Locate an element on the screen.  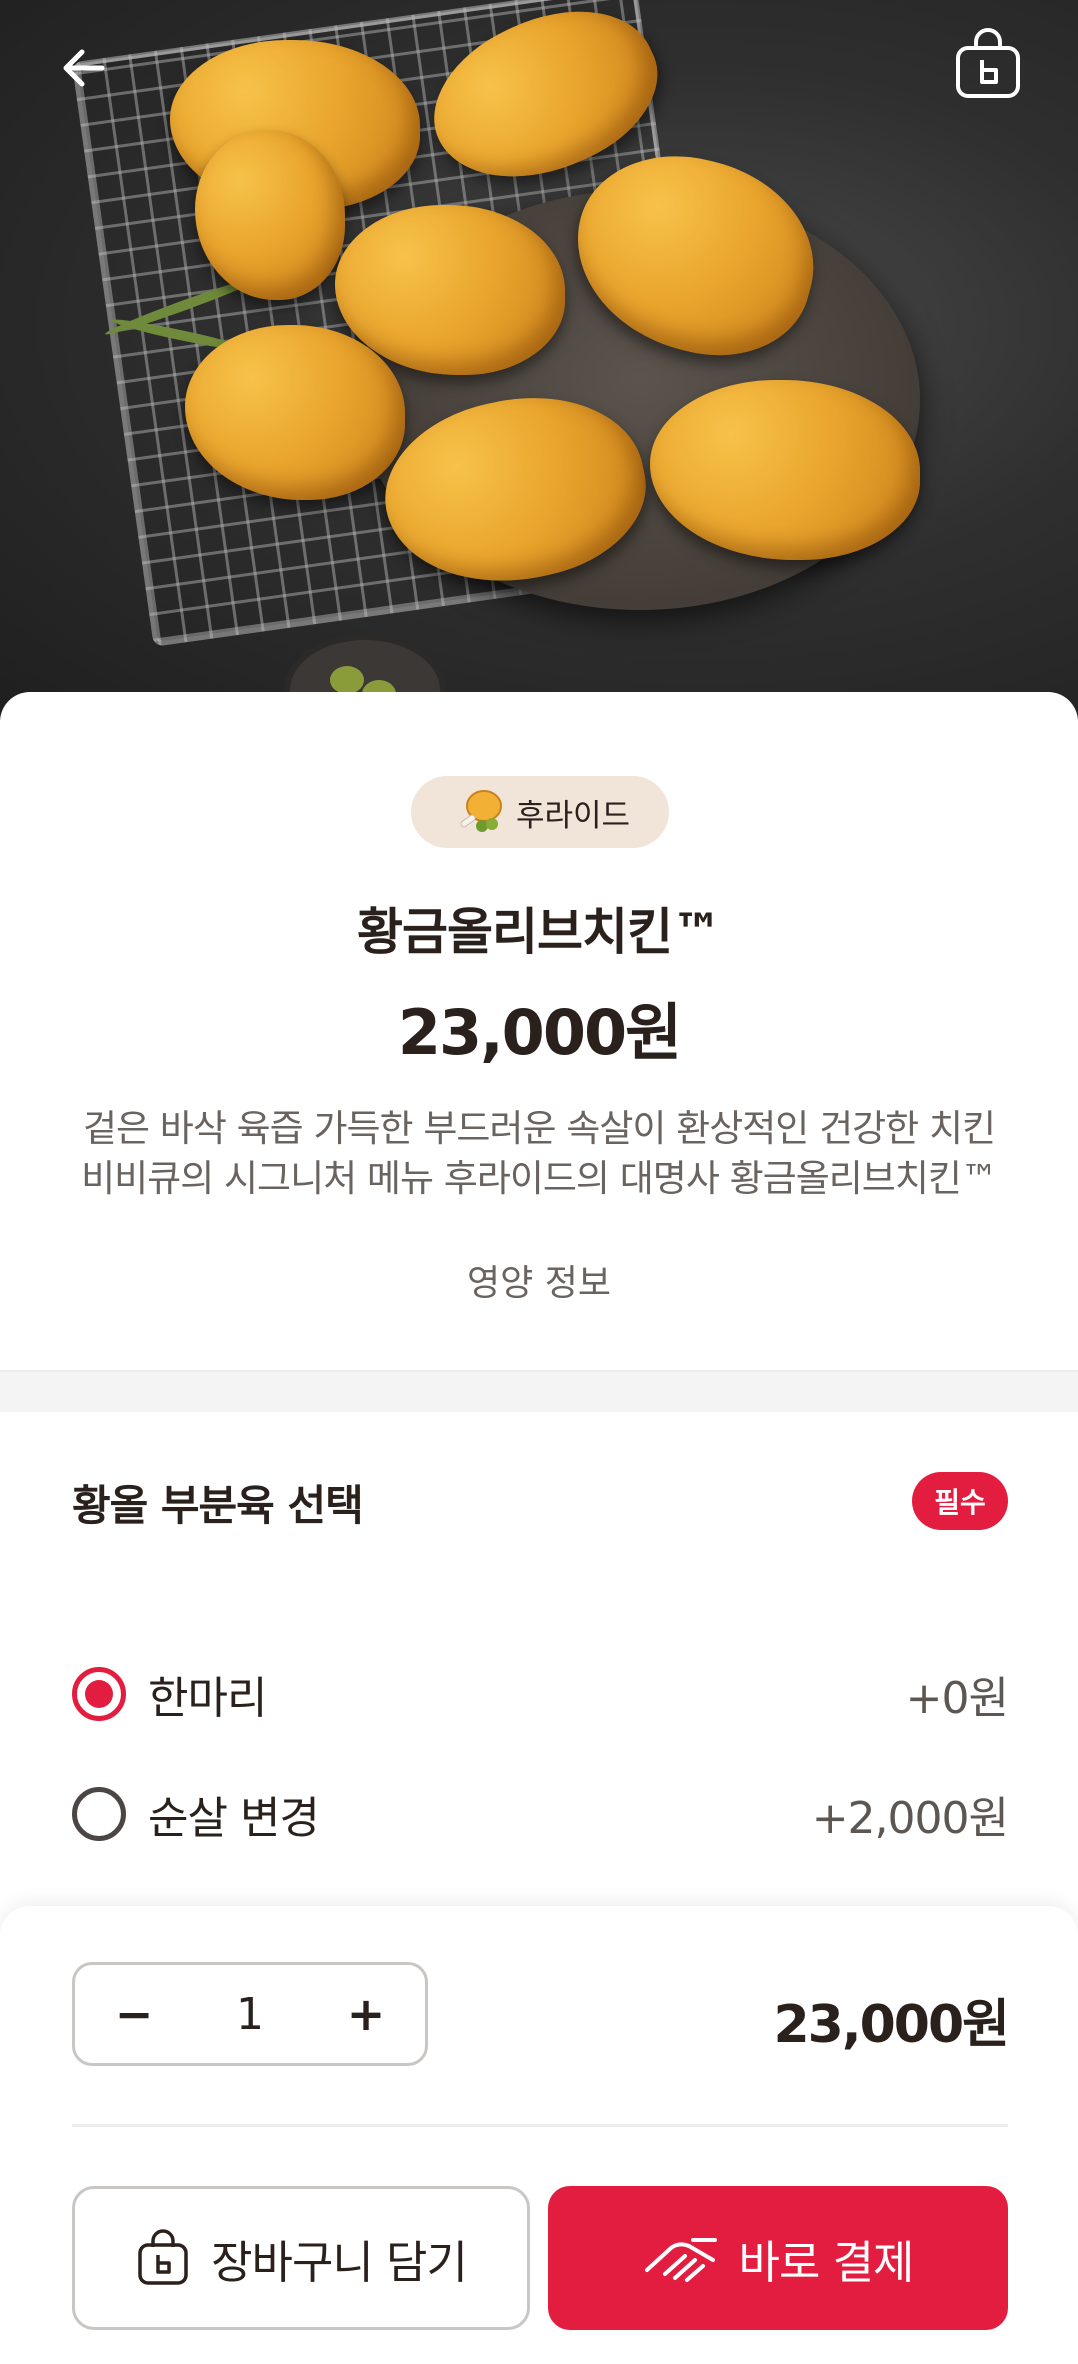
cart-button is located at coordinates (988, 64).